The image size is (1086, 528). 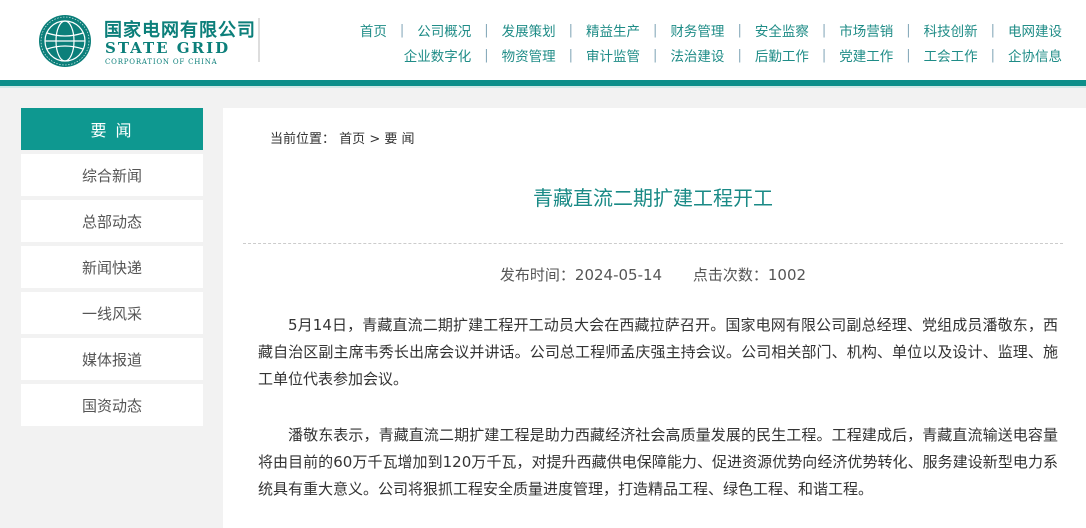 What do you see at coordinates (65, 41) in the screenshot?
I see `state-grid-globe-icon` at bounding box center [65, 41].